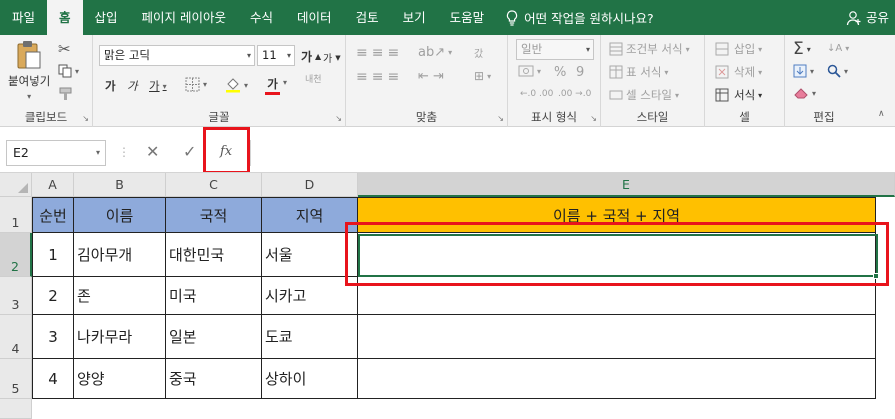  What do you see at coordinates (120, 337) in the screenshot?
I see `cell-b4: 나카무라` at bounding box center [120, 337].